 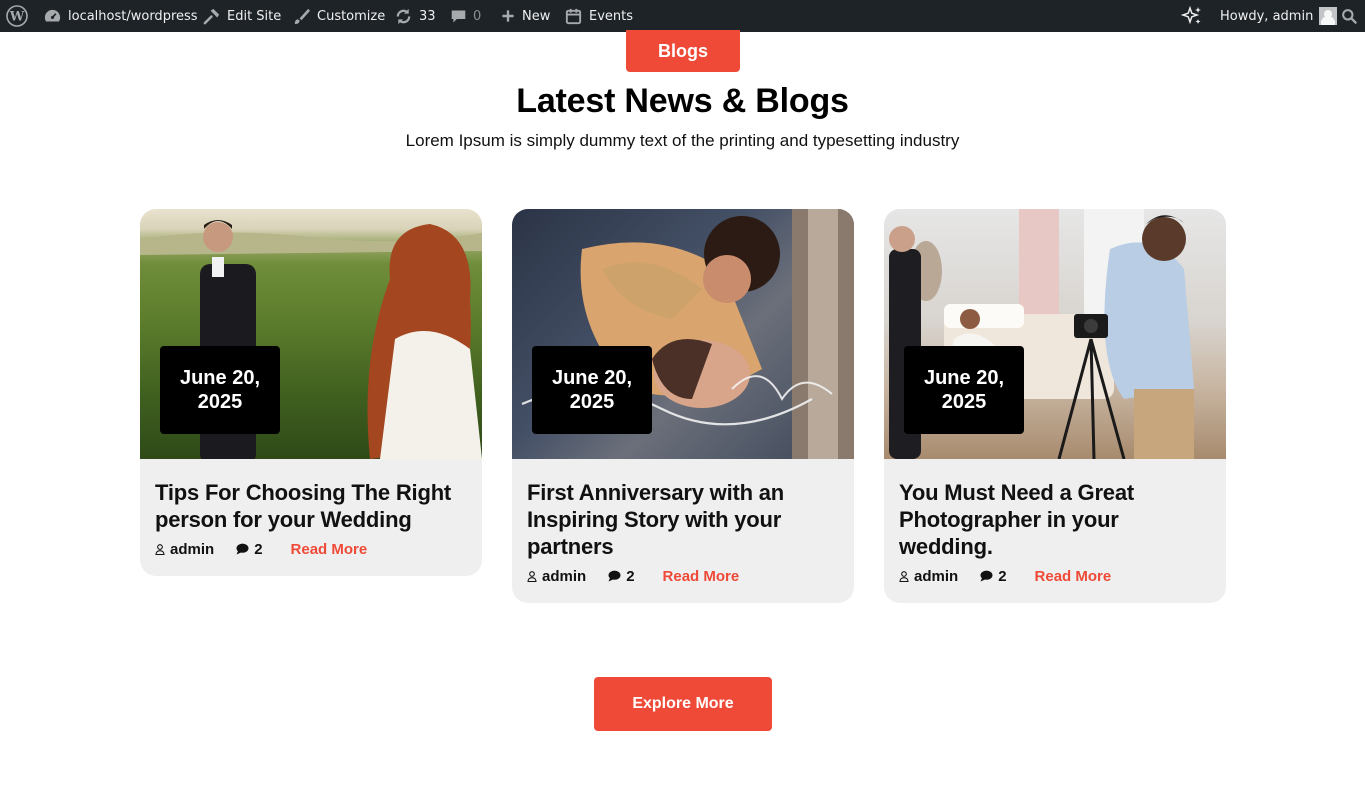 I want to click on blog-image-anniversary: June 20, 2025, so click(x=683, y=334).